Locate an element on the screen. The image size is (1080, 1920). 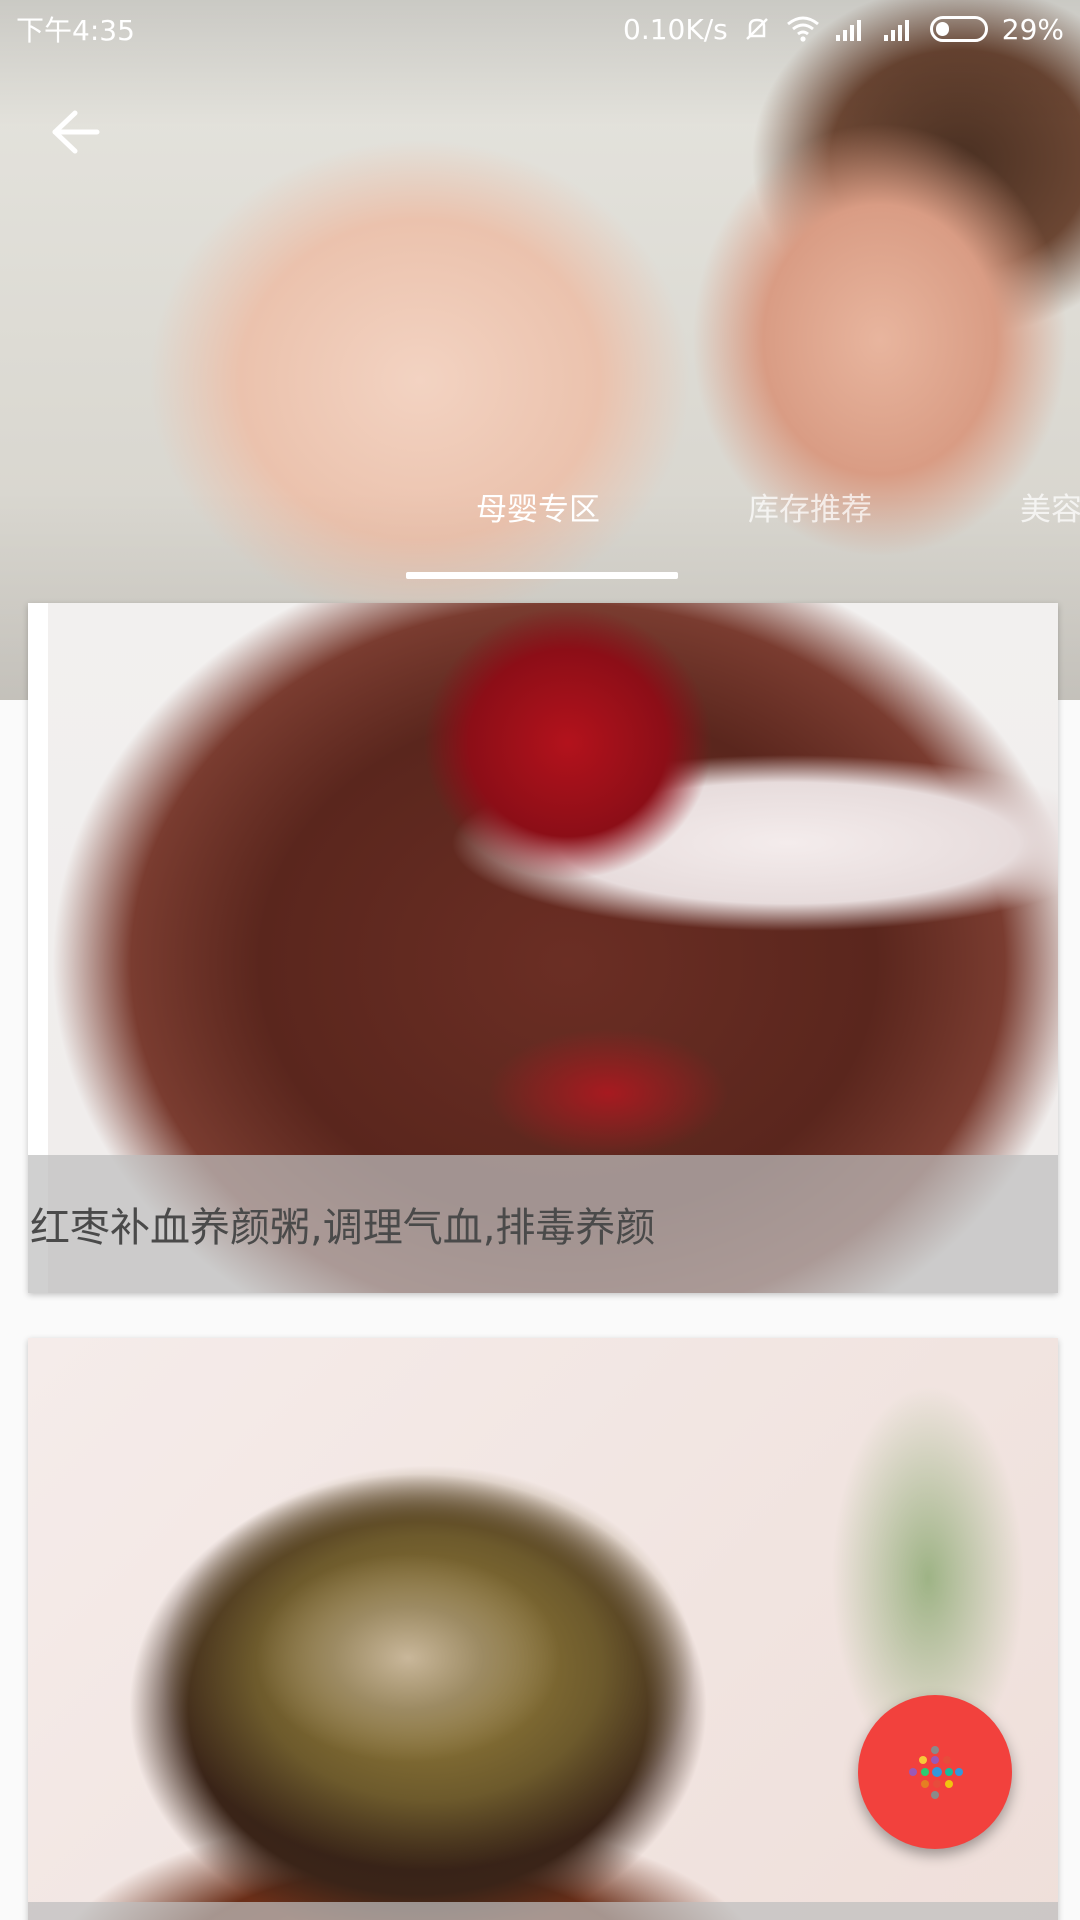
recipe-title: 红枣补血养颜粥,调理气血,排毒养颜 is located at coordinates (343, 1228).